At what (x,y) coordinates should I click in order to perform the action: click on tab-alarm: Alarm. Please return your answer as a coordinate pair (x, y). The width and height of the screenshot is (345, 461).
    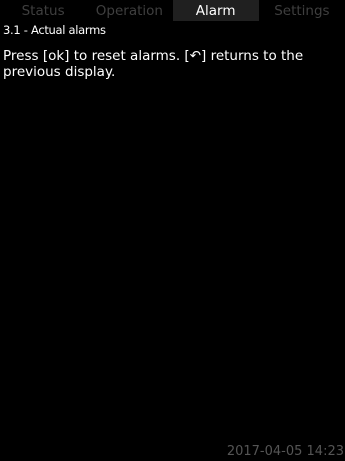
    Looking at the image, I should click on (215, 10).